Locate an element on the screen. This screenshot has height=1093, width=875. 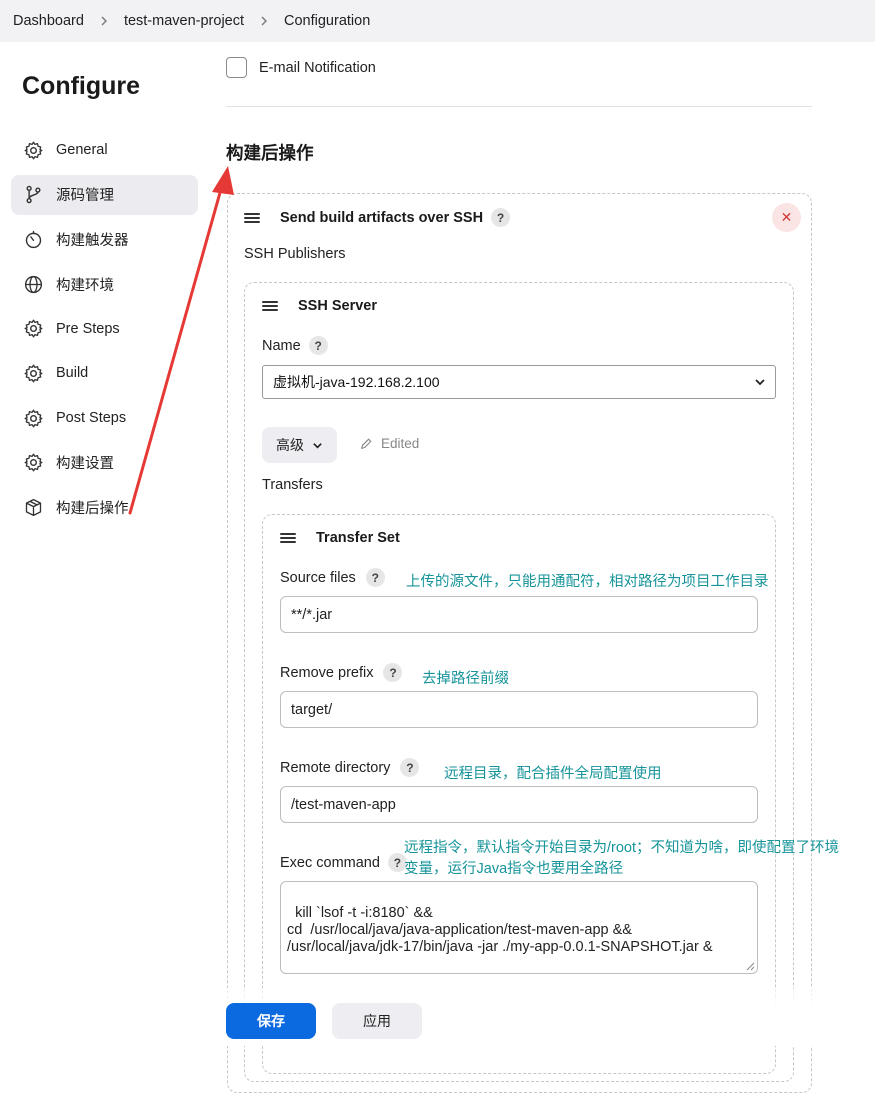
close-icon: ✕ is located at coordinates (786, 217).